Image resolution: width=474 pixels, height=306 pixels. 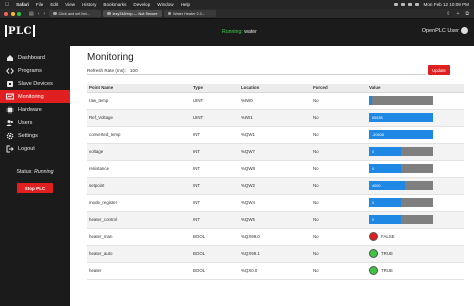 I want to click on menu-clock: Mon Feb 12 10:09 PM, so click(x=446, y=4).